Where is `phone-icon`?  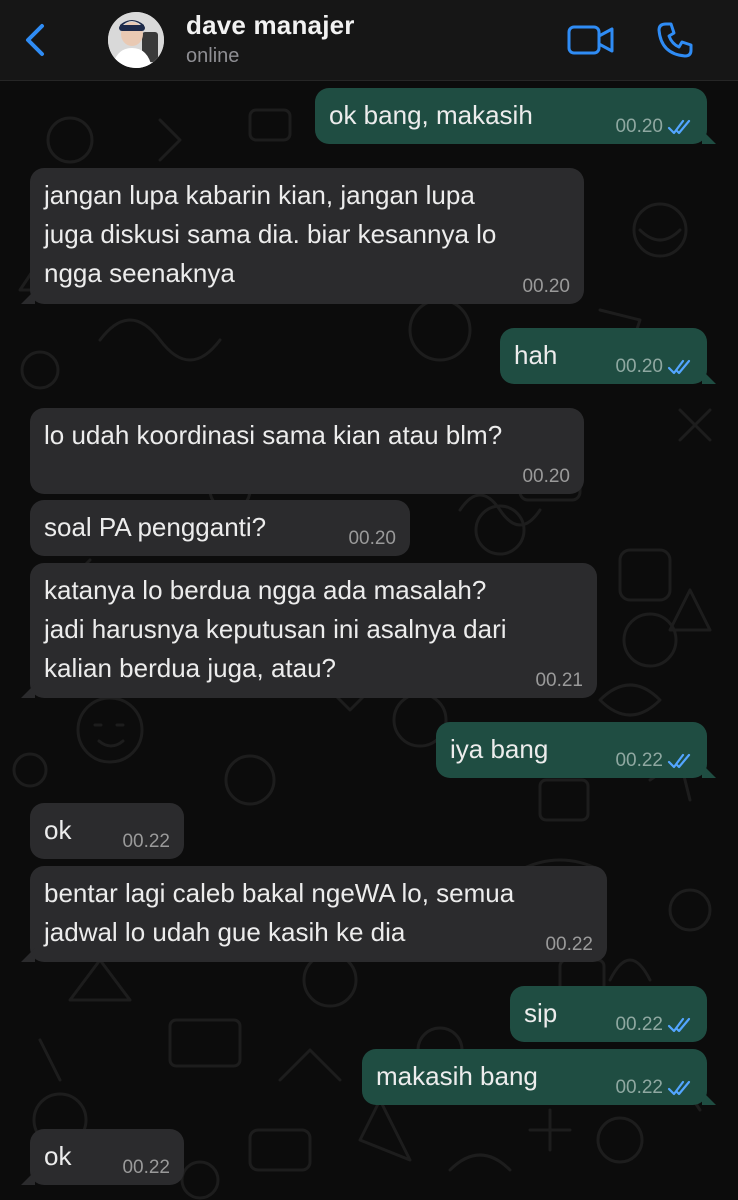 phone-icon is located at coordinates (675, 40).